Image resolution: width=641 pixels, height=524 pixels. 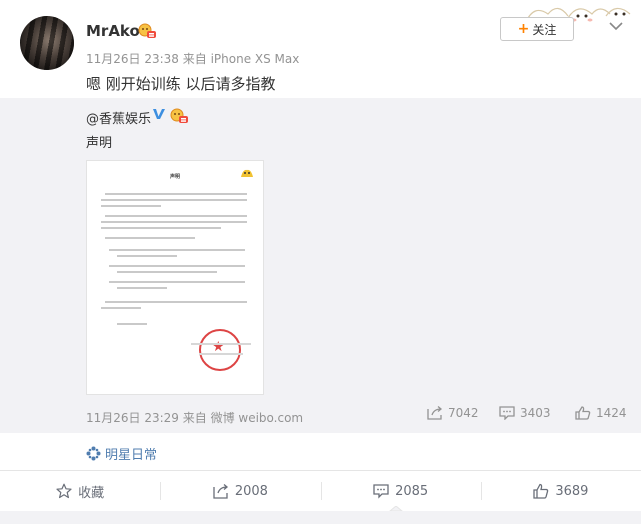 I want to click on star-icon, so click(x=64, y=491).